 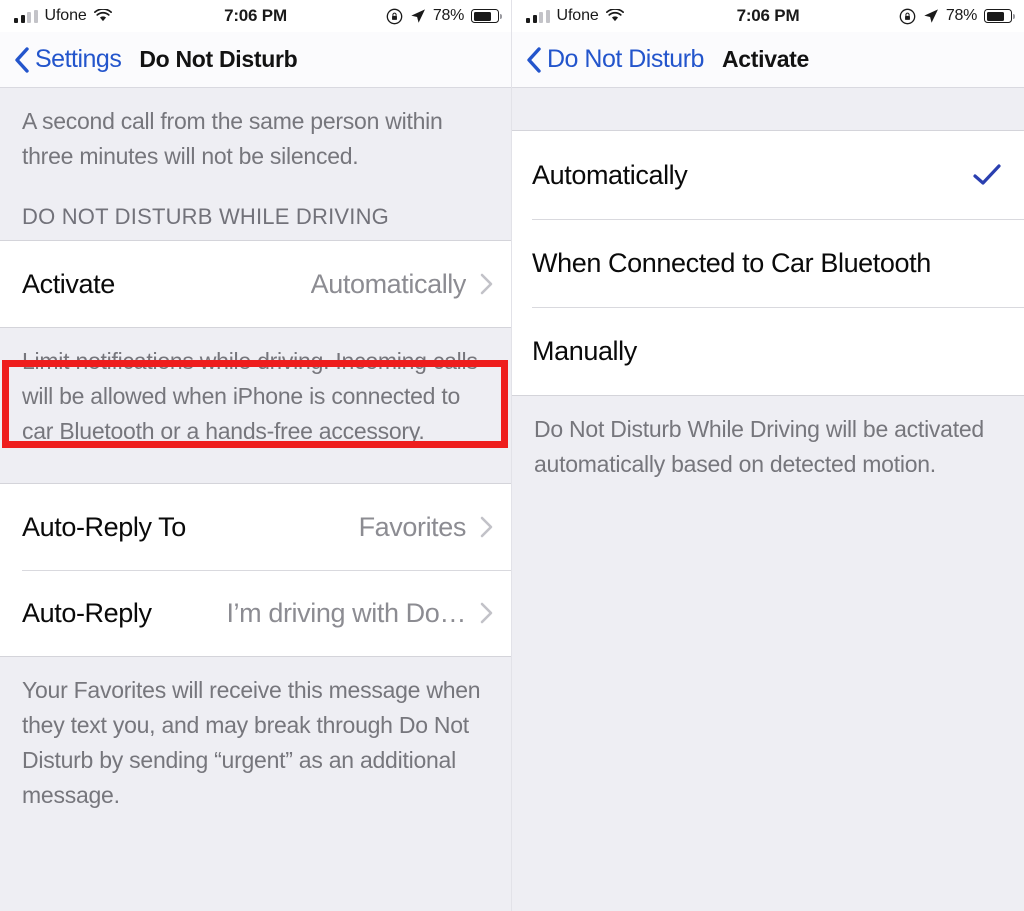 I want to click on back-button-settings: Settings, so click(x=68, y=59).